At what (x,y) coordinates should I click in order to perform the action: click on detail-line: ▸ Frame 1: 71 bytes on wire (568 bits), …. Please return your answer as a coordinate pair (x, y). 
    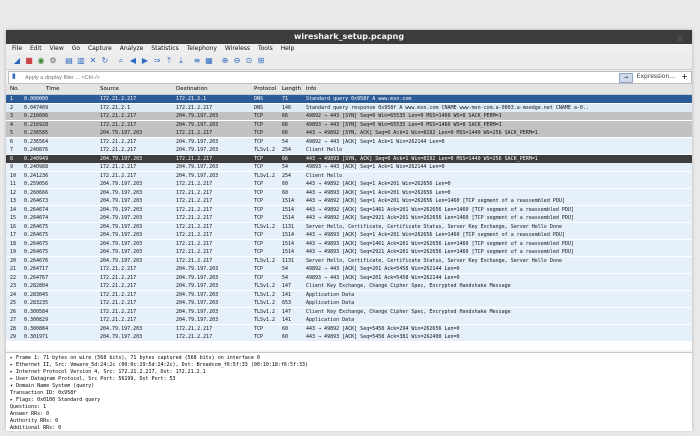
    Looking at the image, I should click on (349, 358).